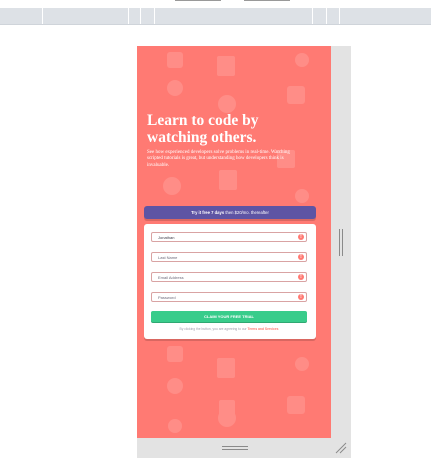  Describe the element at coordinates (215, 4) in the screenshot. I see `browser-top-strip` at that location.